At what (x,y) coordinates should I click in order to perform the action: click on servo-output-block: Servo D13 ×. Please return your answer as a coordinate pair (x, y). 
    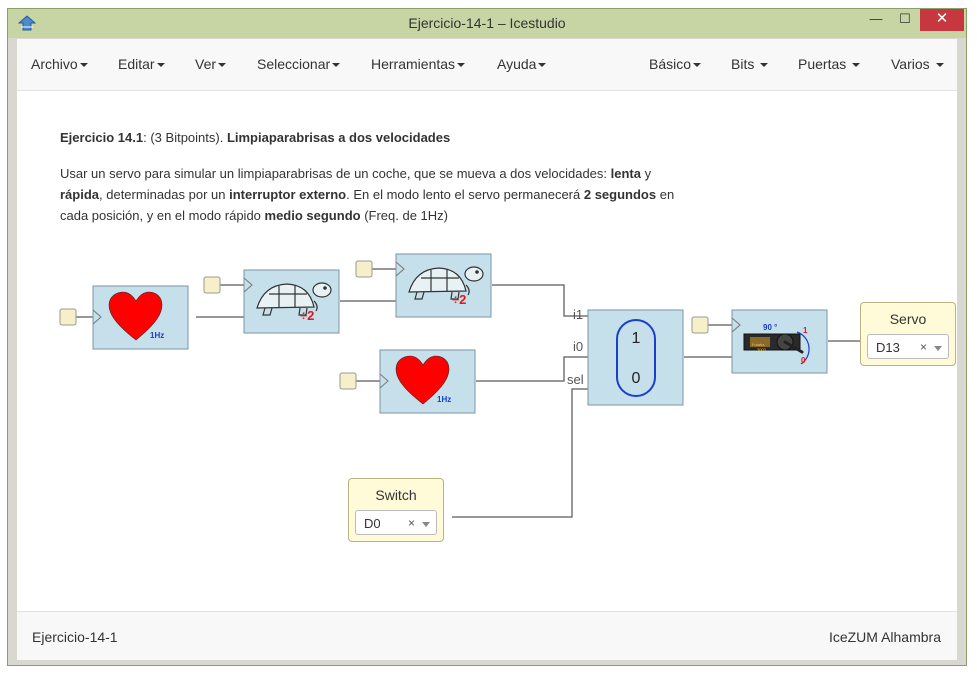
    Looking at the image, I should click on (908, 334).